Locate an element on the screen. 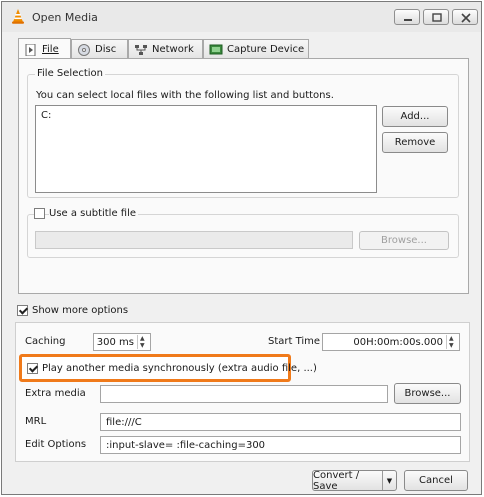 The height and width of the screenshot is (497, 484). disc-icon is located at coordinates (84, 49).